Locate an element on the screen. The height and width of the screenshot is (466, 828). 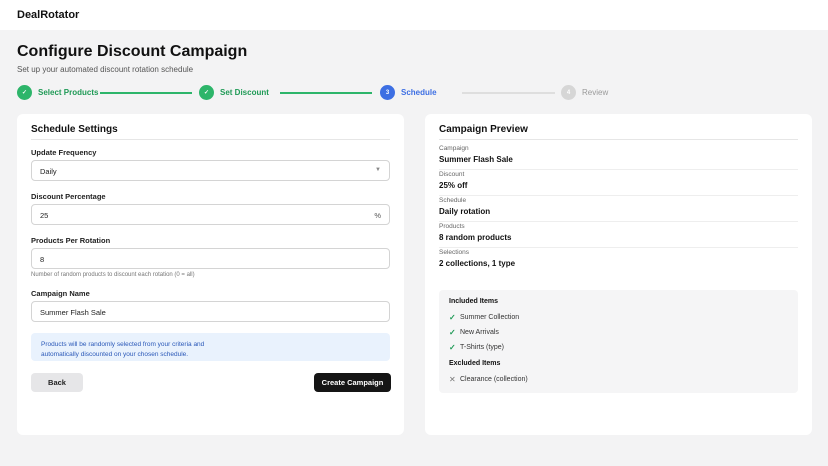
percent-suffix: % is located at coordinates (377, 215).